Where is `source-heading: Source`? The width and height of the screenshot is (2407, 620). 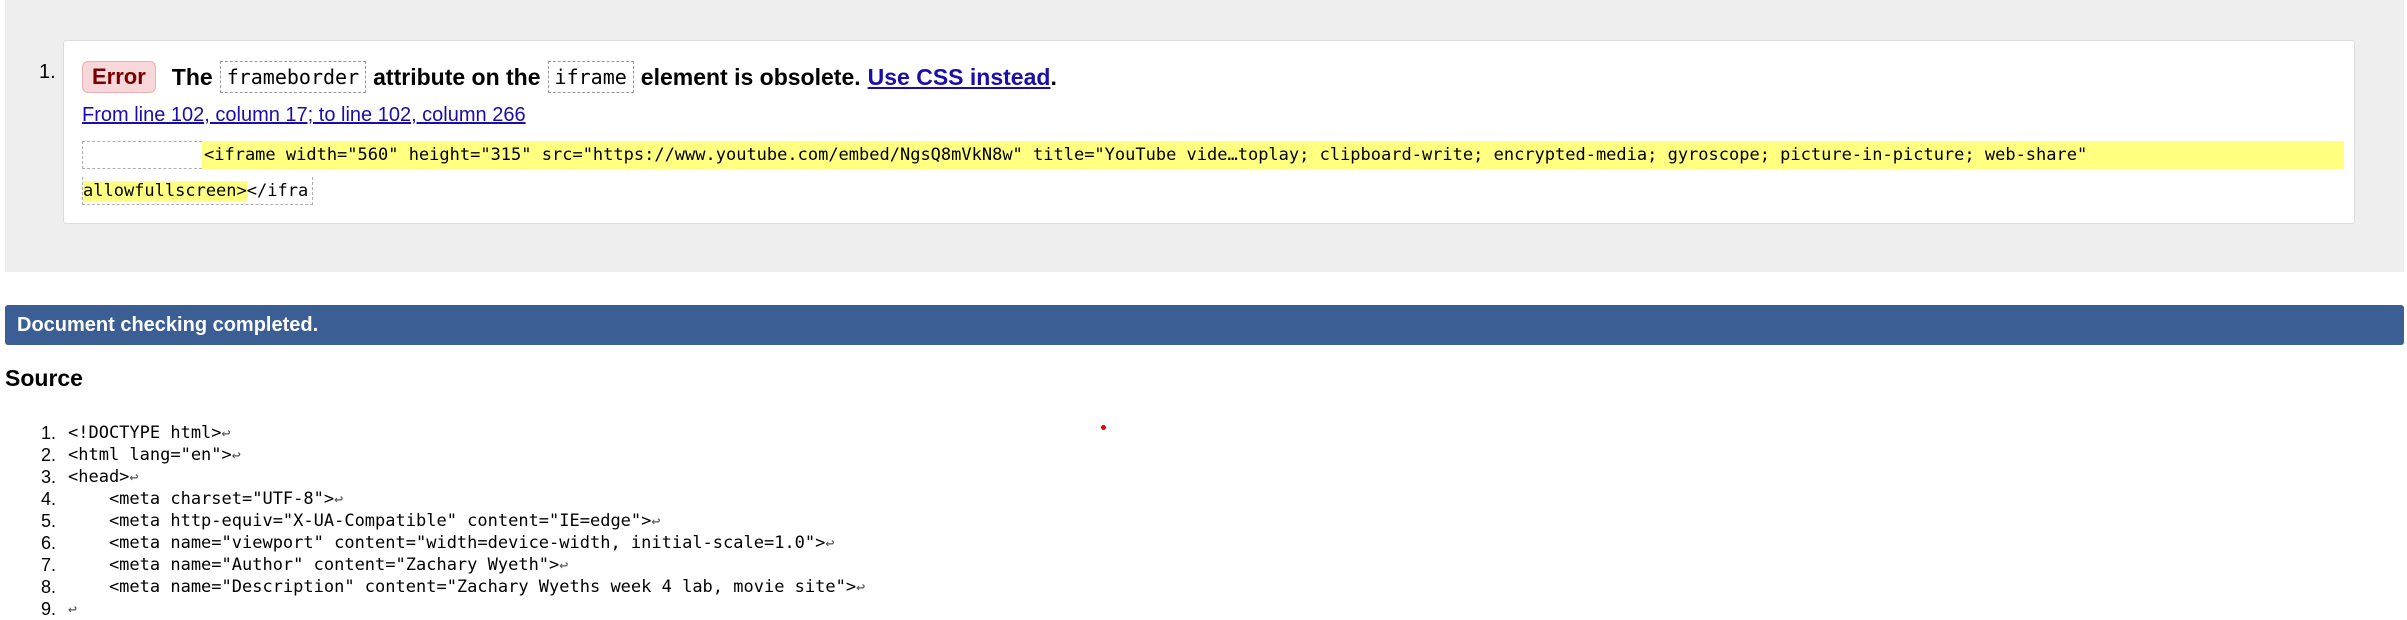
source-heading: Source is located at coordinates (44, 378).